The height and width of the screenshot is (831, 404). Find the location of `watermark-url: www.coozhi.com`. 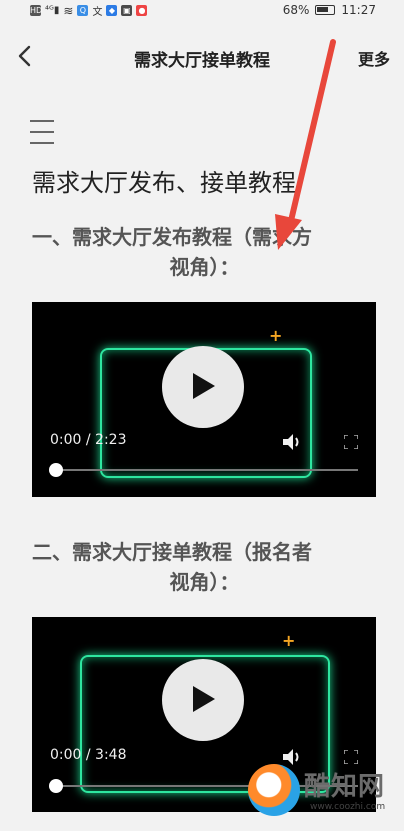

watermark-url: www.coozhi.com is located at coordinates (348, 807).